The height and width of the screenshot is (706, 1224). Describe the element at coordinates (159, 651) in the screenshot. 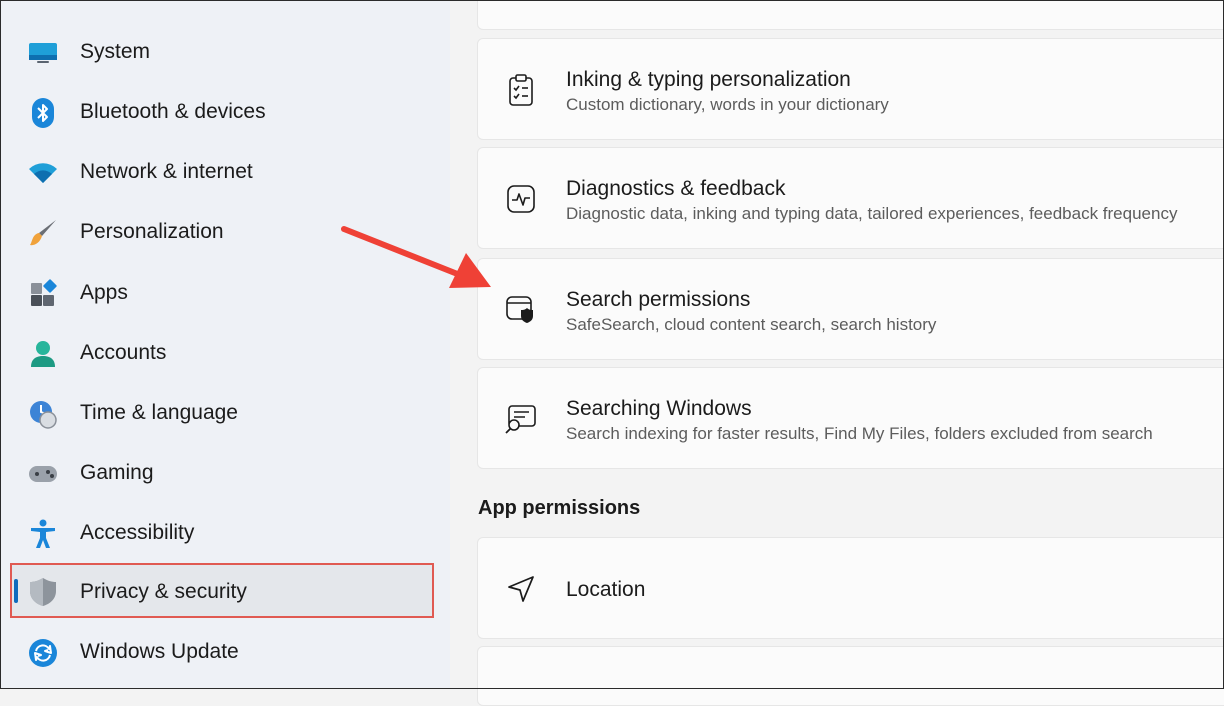

I see `sidebar-item-label: Windows Update` at that location.